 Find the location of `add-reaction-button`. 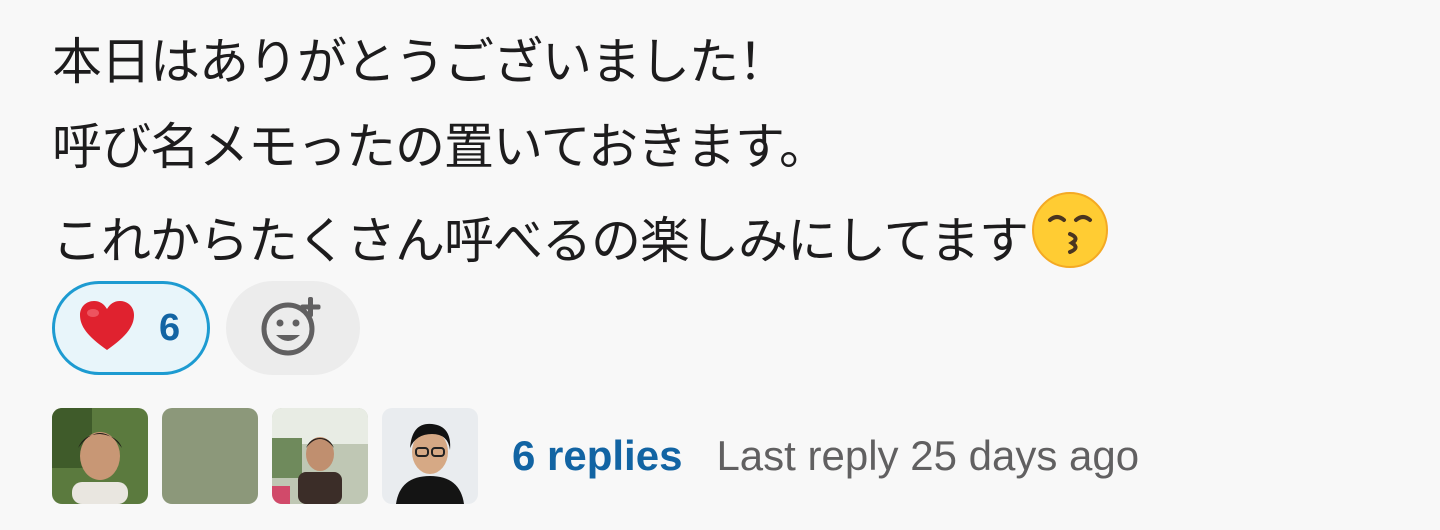

add-reaction-button is located at coordinates (293, 328).